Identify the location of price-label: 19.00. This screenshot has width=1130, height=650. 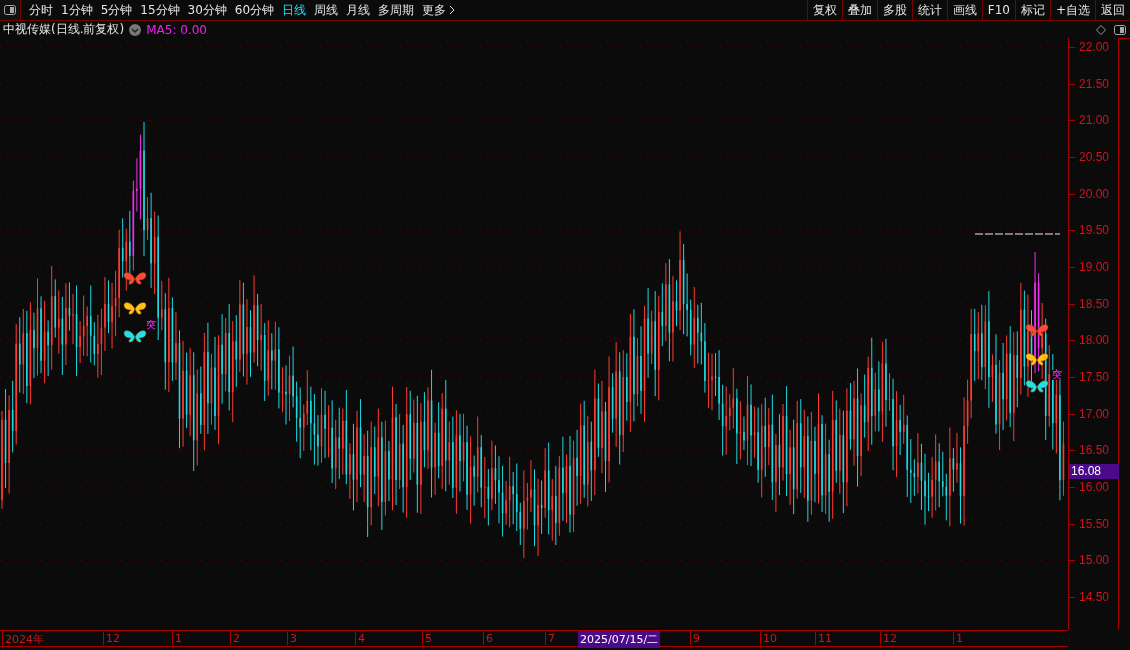
(1094, 267).